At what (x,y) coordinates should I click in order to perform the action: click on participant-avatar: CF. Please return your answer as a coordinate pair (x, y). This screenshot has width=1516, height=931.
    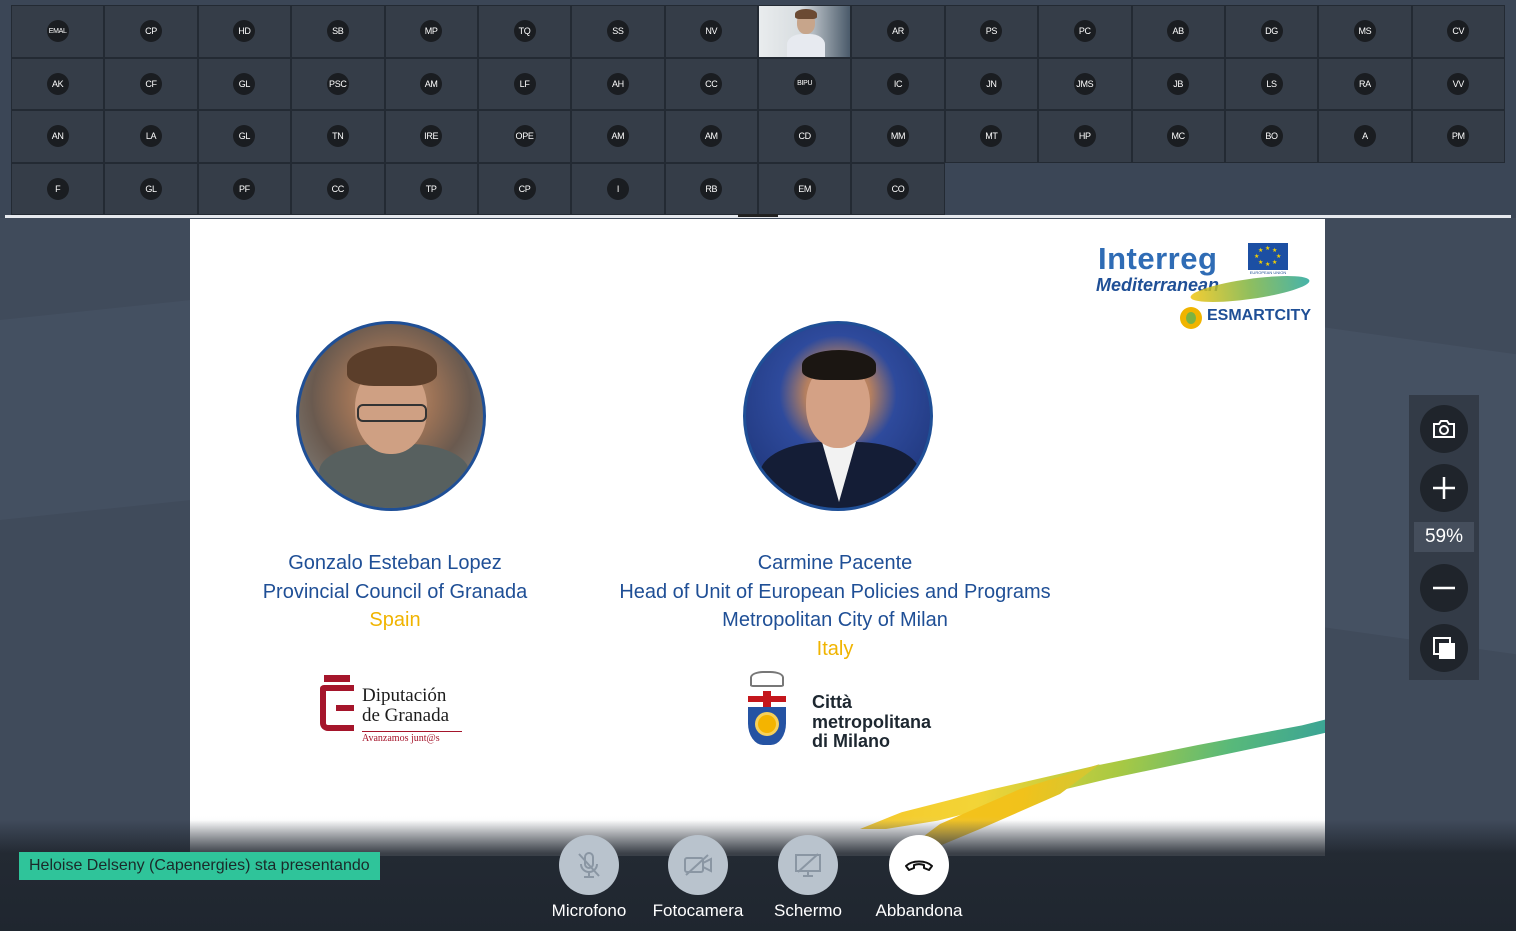
    Looking at the image, I should click on (151, 83).